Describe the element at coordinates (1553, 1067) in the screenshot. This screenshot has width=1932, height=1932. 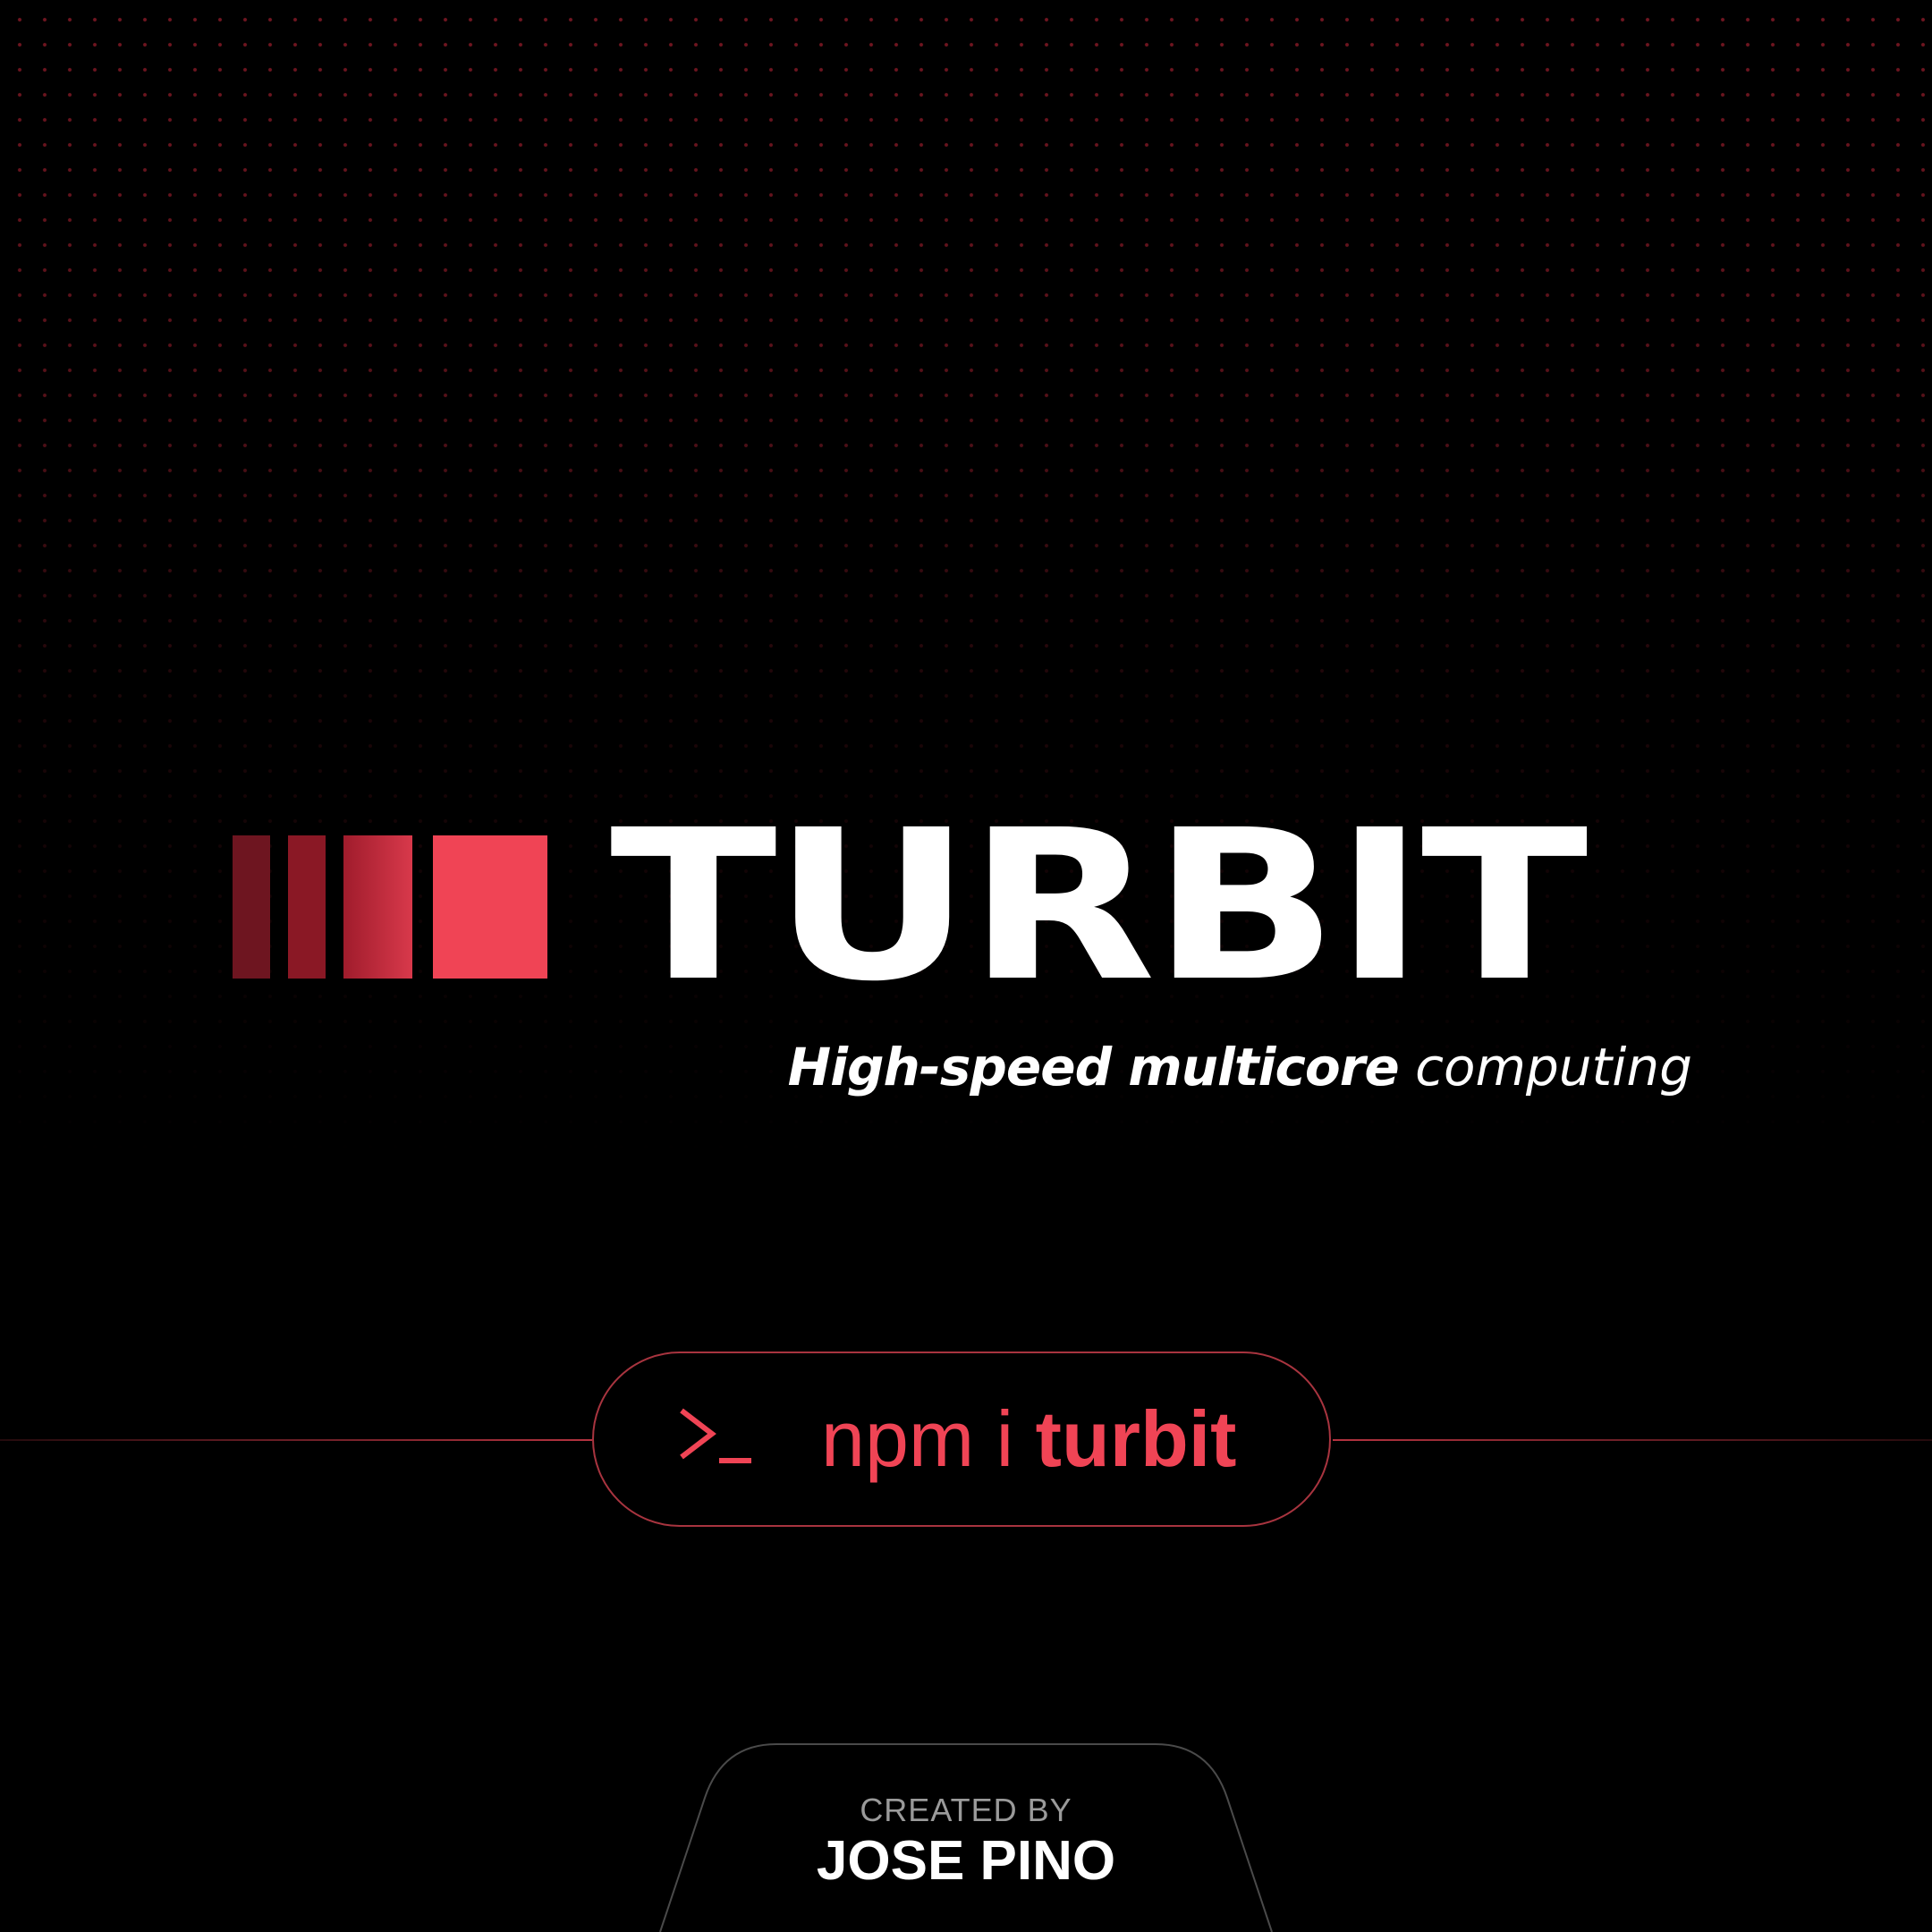
I see `tagline-light: computing` at that location.